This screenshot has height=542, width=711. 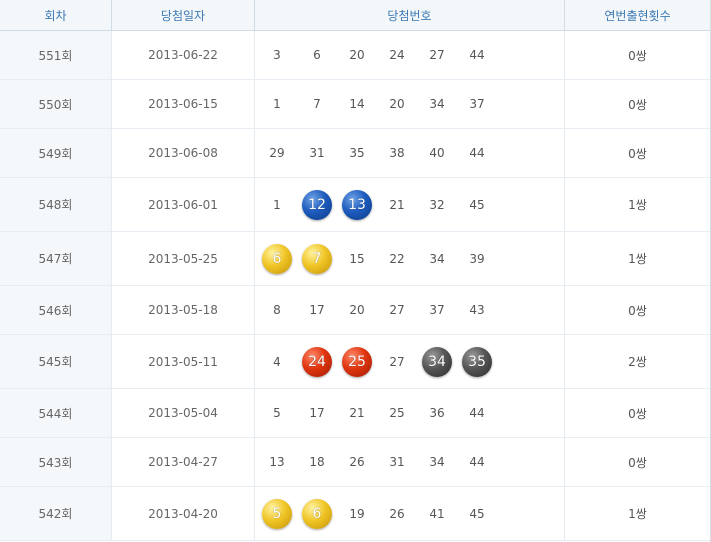 I want to click on winning-number: 6, so click(x=317, y=55).